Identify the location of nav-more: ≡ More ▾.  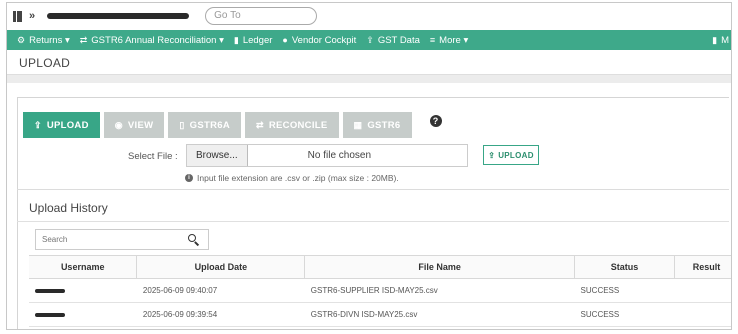
(449, 40).